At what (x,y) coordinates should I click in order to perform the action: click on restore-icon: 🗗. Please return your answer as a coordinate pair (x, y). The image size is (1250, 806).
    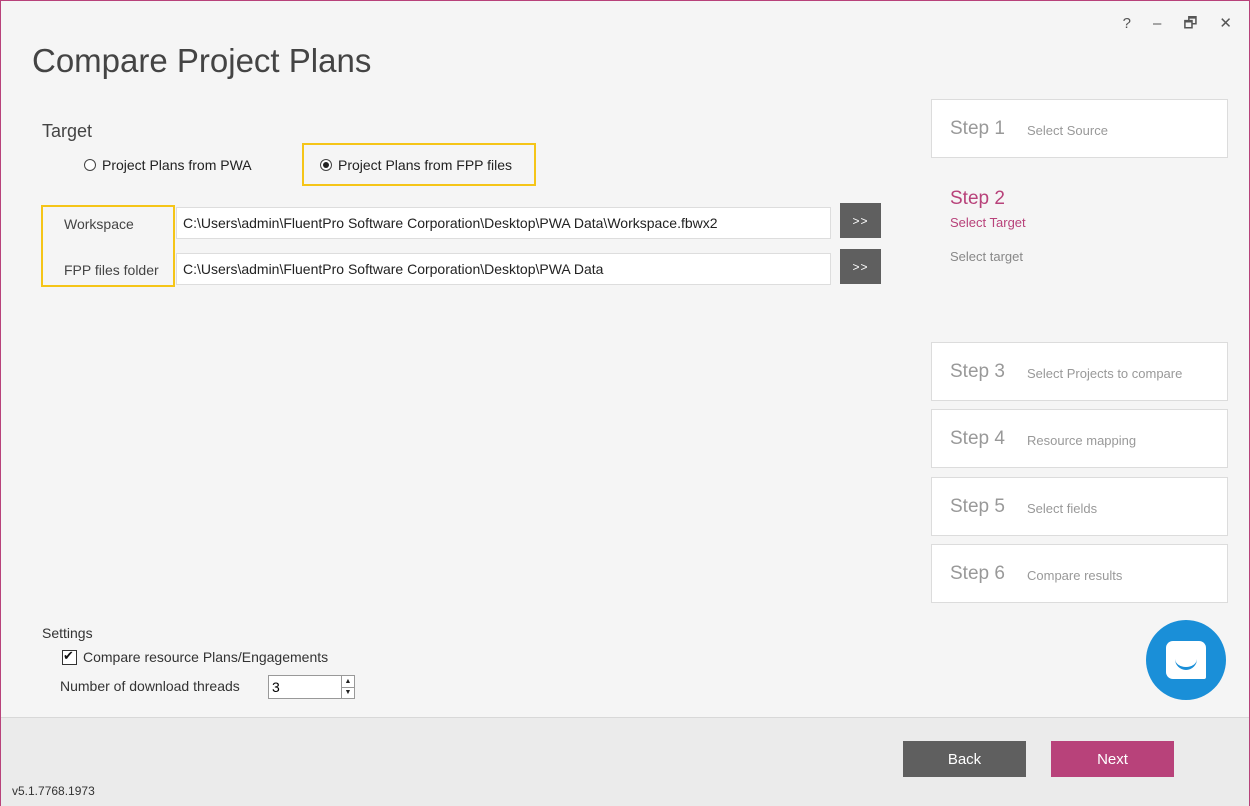
    Looking at the image, I should click on (1190, 24).